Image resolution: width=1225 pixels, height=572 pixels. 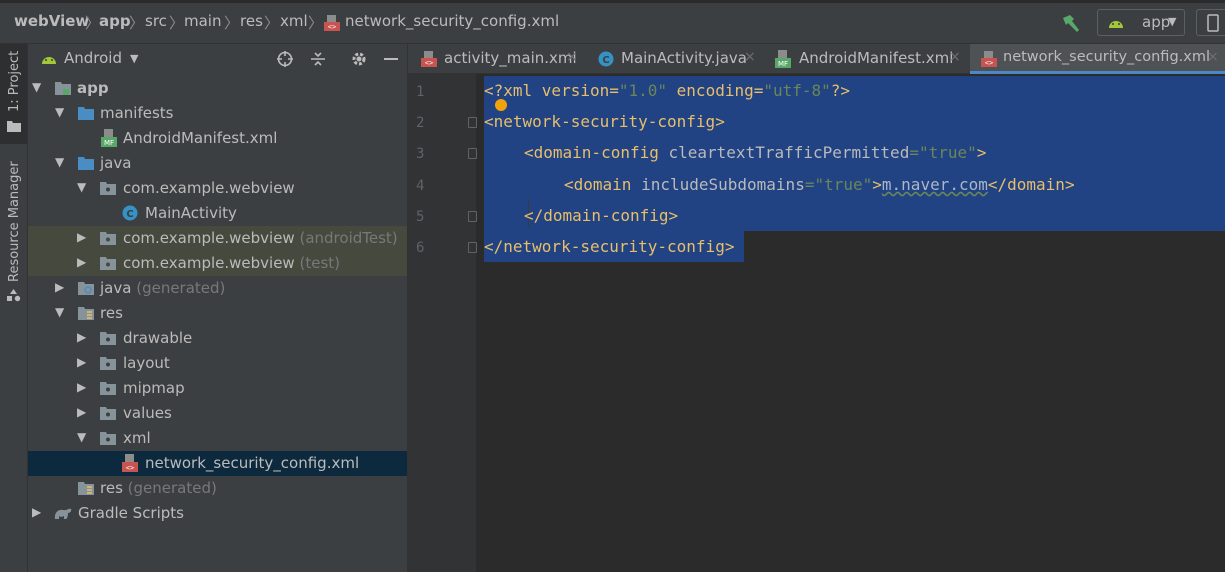 I want to click on device-selector-button, so click(x=1210, y=22).